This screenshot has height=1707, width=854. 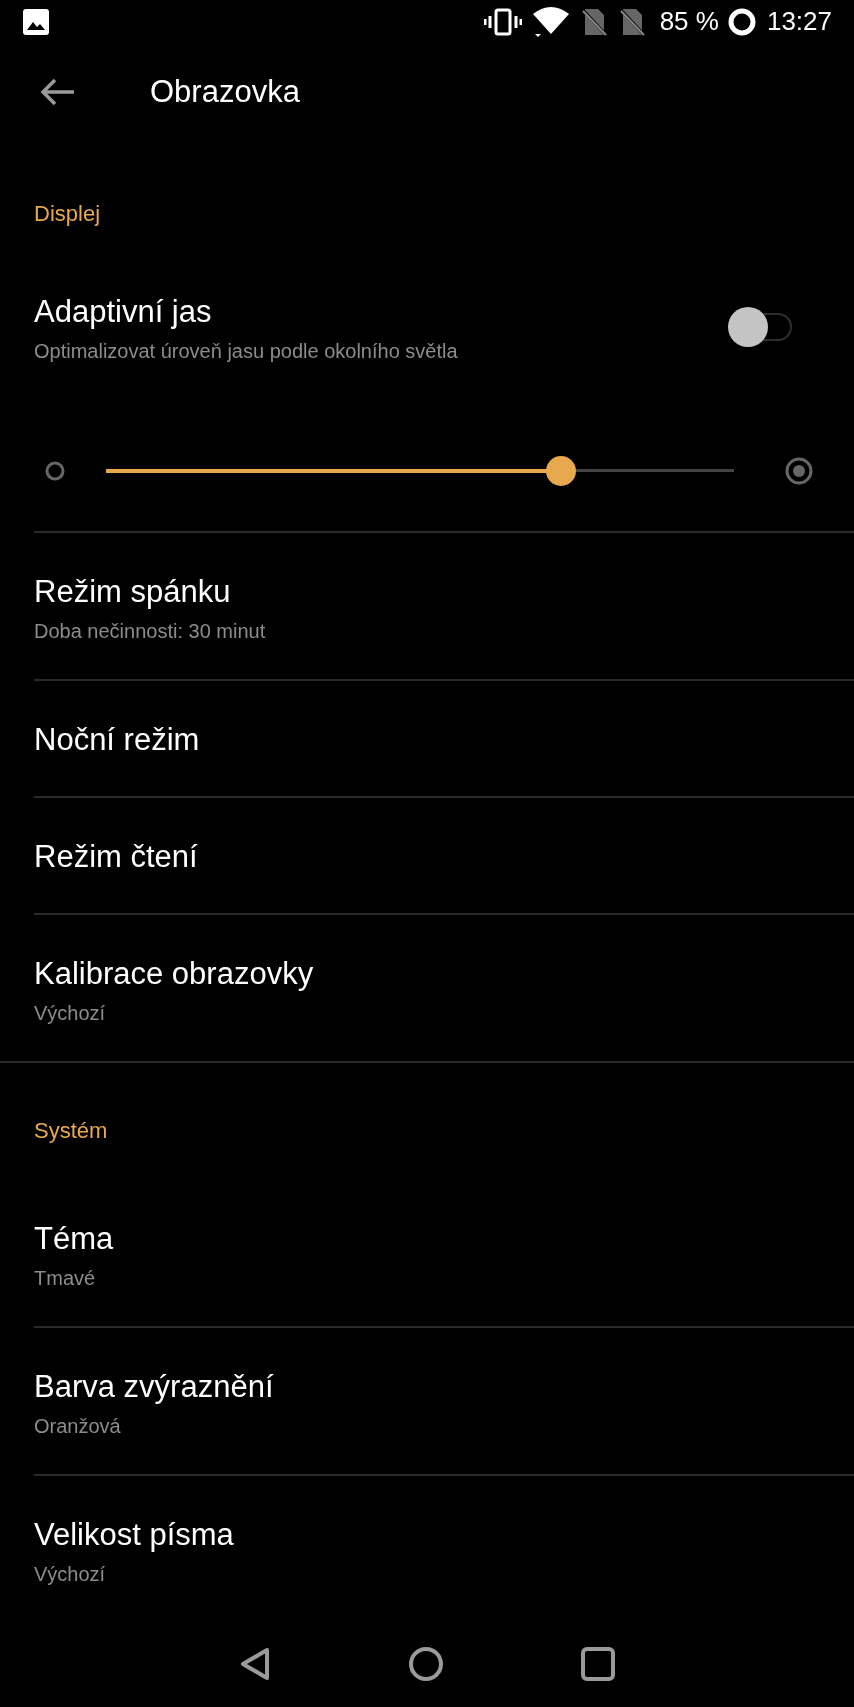 What do you see at coordinates (67, 213) in the screenshot?
I see `section-header: Displej` at bounding box center [67, 213].